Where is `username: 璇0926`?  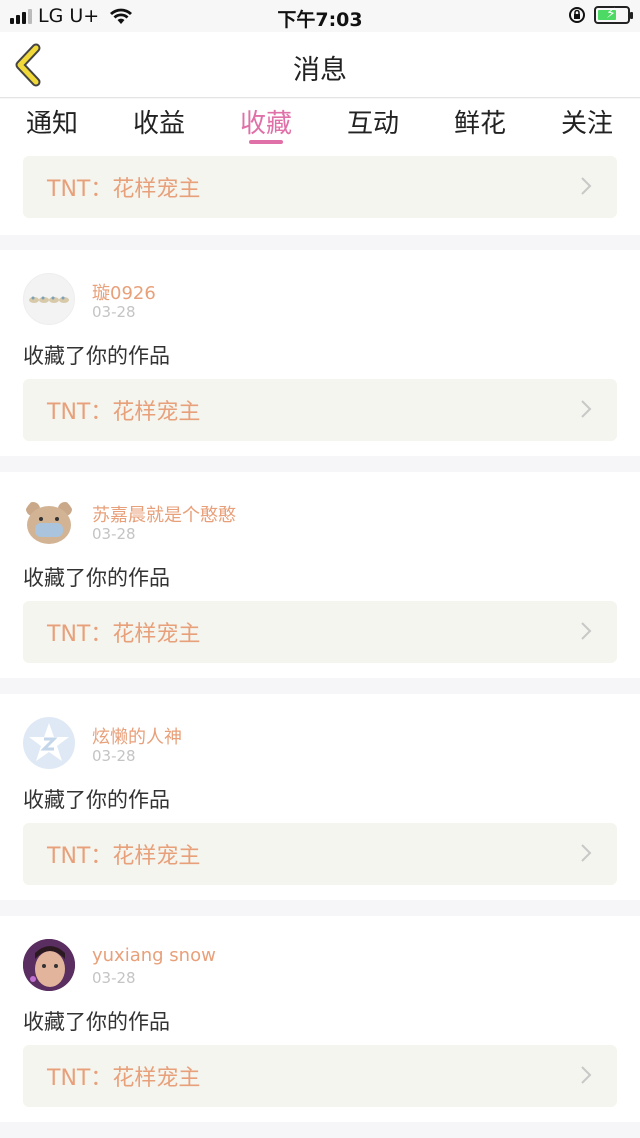
username: 璇0926 is located at coordinates (124, 292).